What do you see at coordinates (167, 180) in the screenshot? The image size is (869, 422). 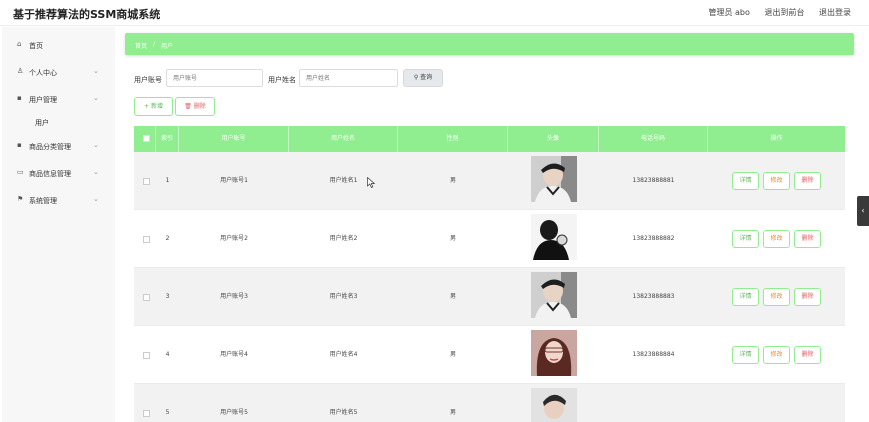 I see `row-index: 1` at bounding box center [167, 180].